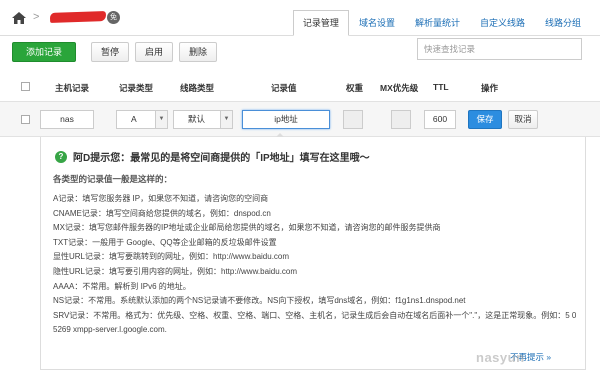  What do you see at coordinates (286, 119) in the screenshot?
I see `record-value-input: ip地址` at bounding box center [286, 119].